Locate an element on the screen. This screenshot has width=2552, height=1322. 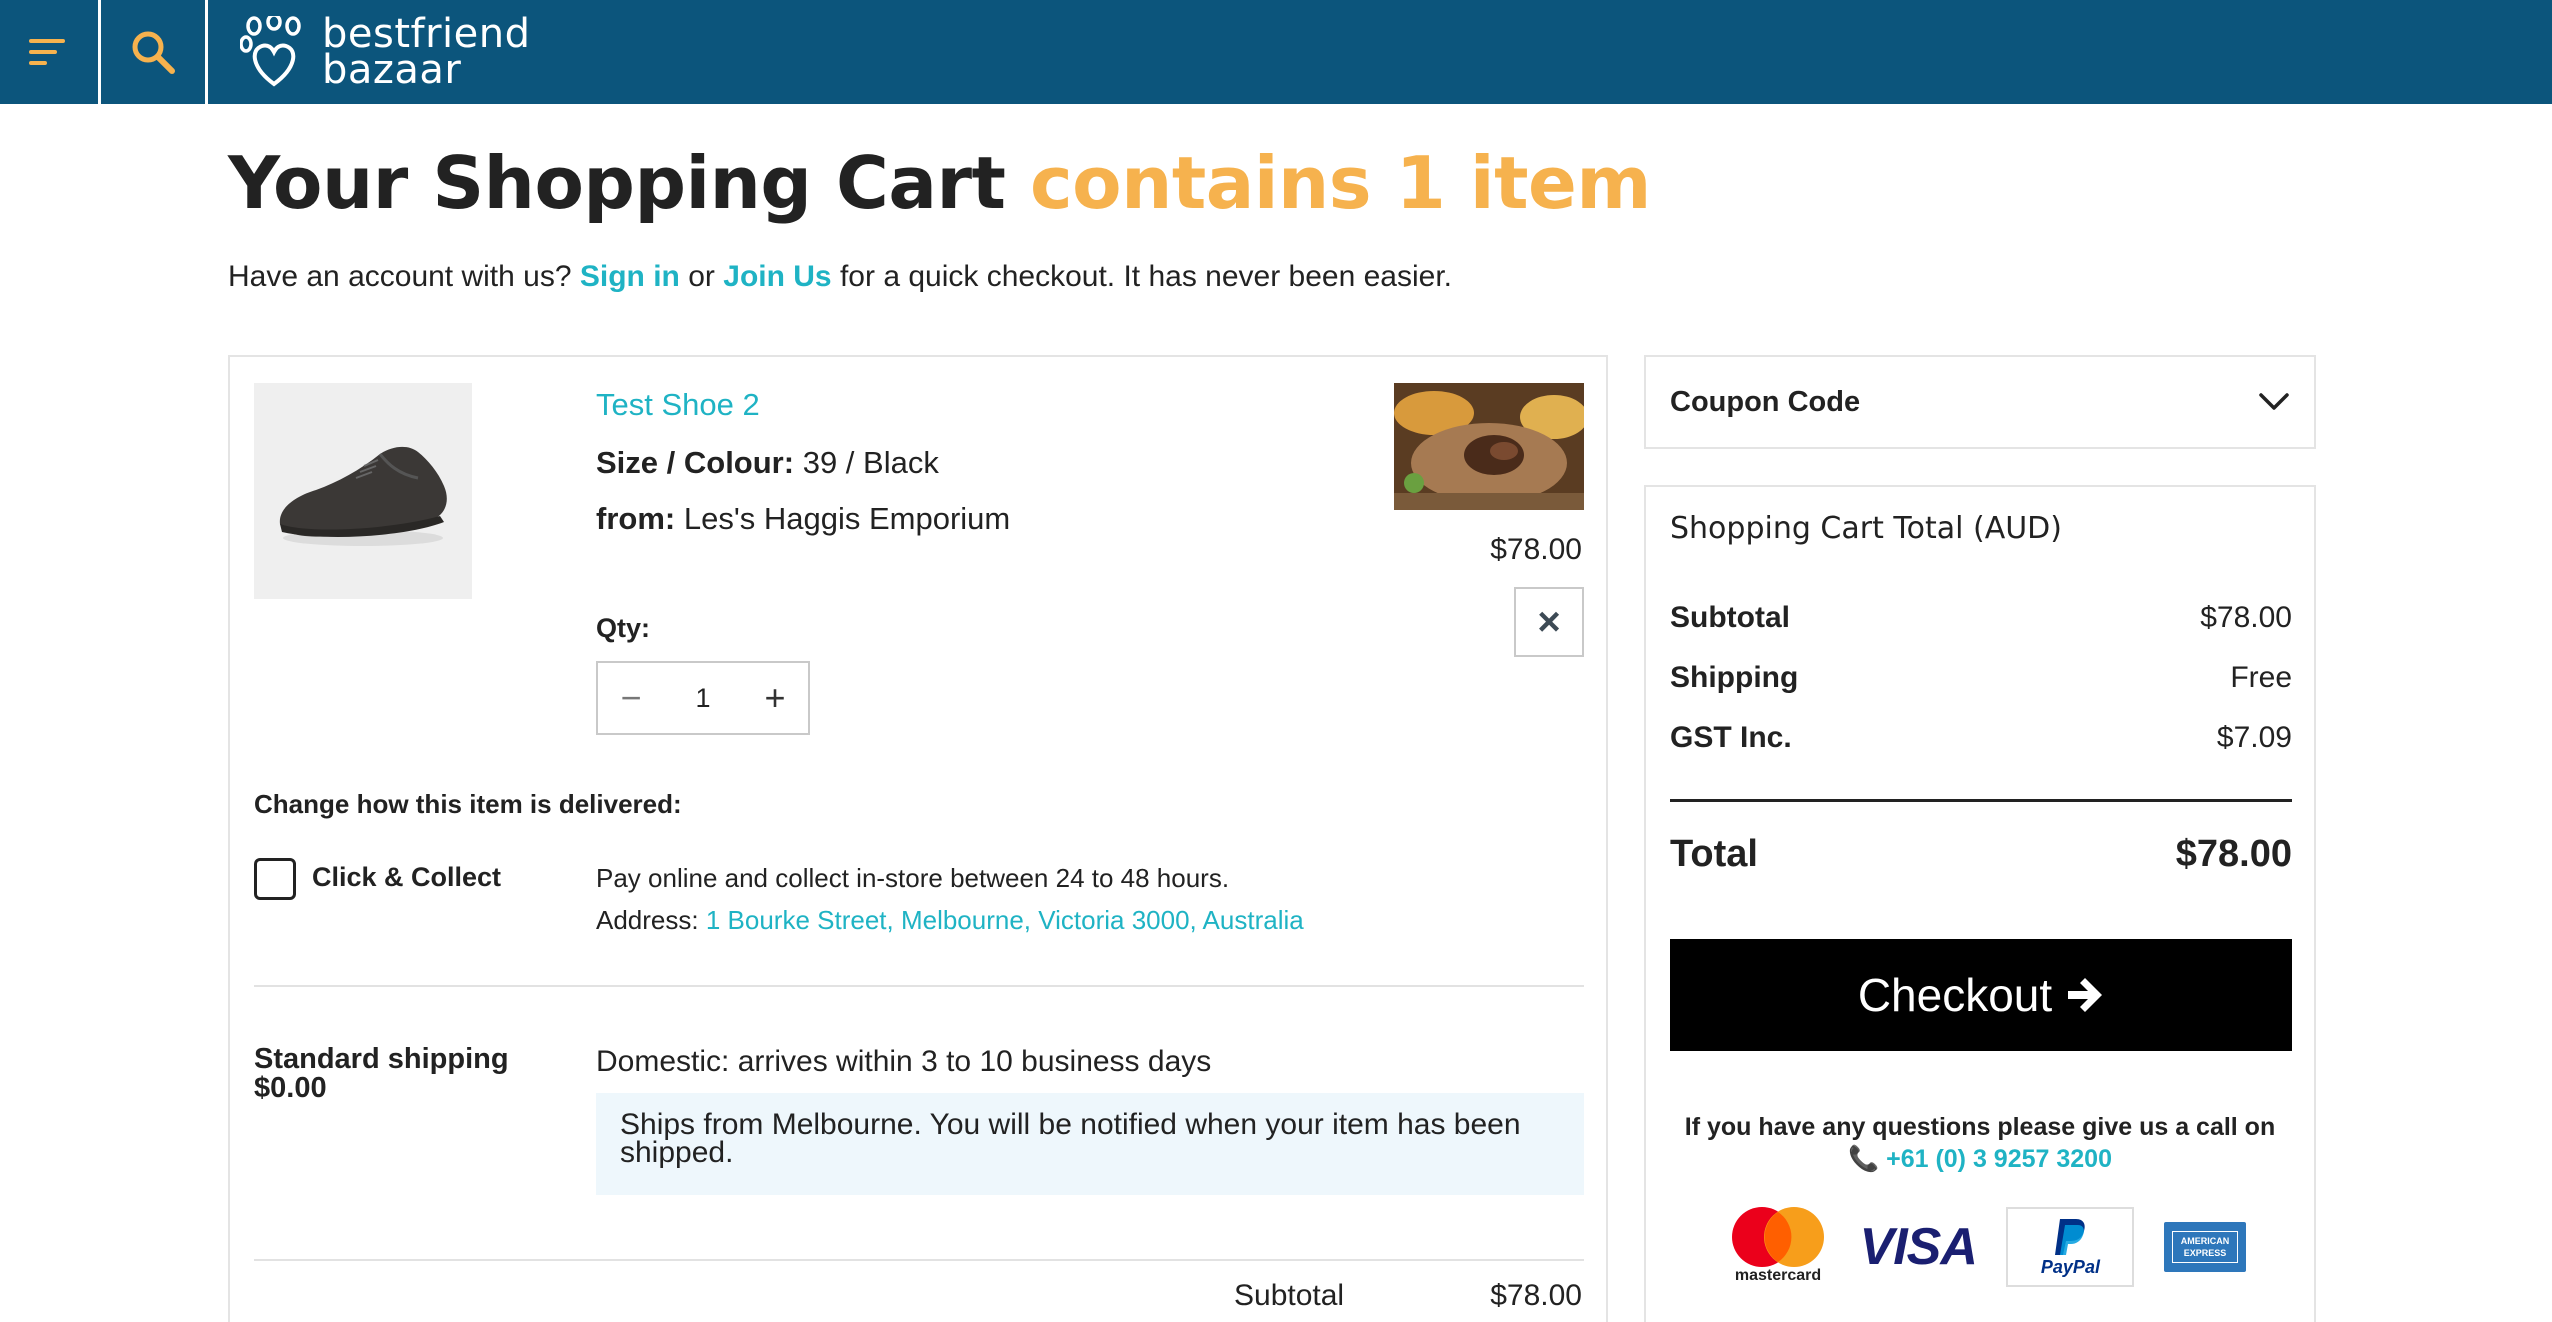
paw-heart-icon is located at coordinates (270, 51).